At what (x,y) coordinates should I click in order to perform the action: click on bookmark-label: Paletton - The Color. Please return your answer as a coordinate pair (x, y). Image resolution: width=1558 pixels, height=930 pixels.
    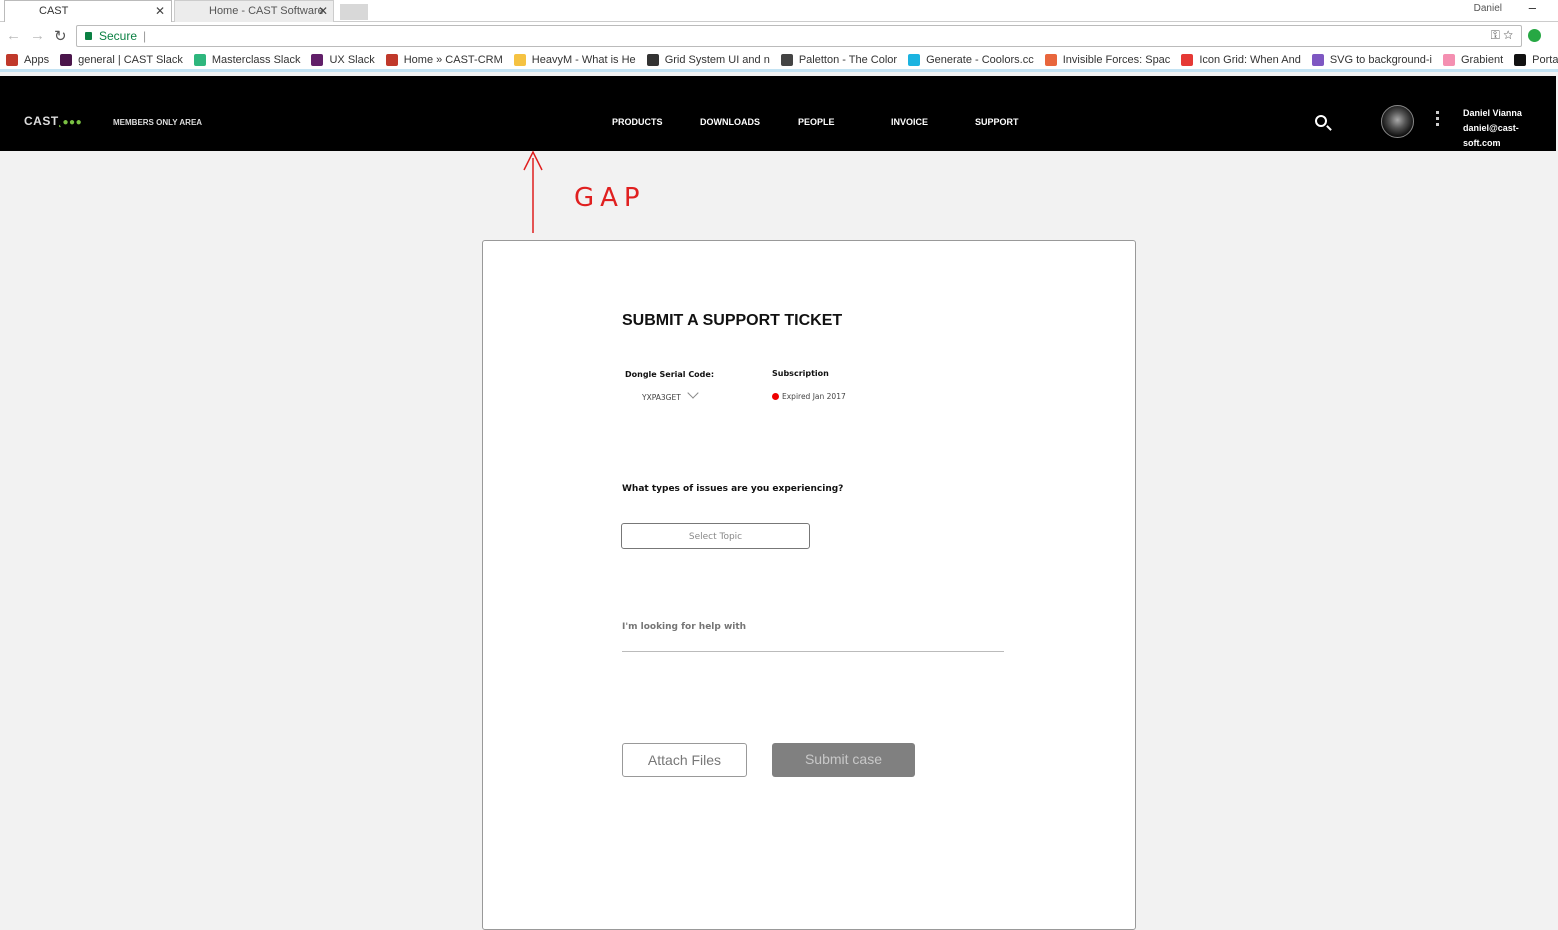
    Looking at the image, I should click on (848, 59).